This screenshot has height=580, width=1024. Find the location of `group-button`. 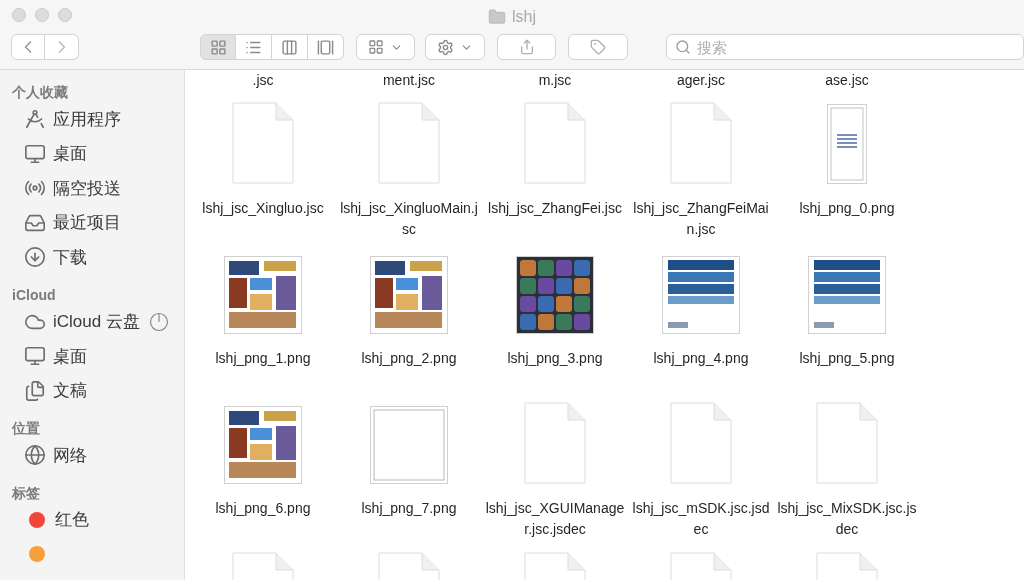

group-button is located at coordinates (386, 47).